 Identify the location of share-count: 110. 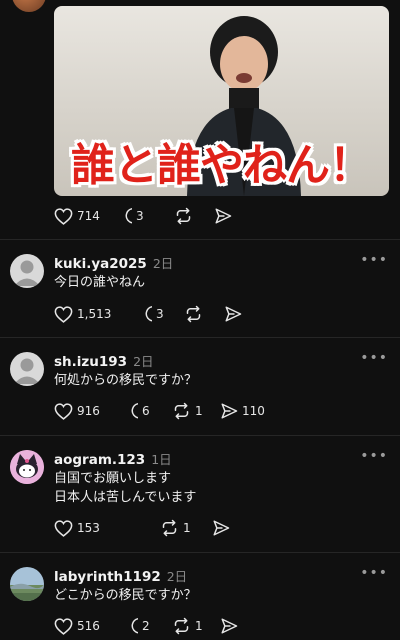
(253, 411).